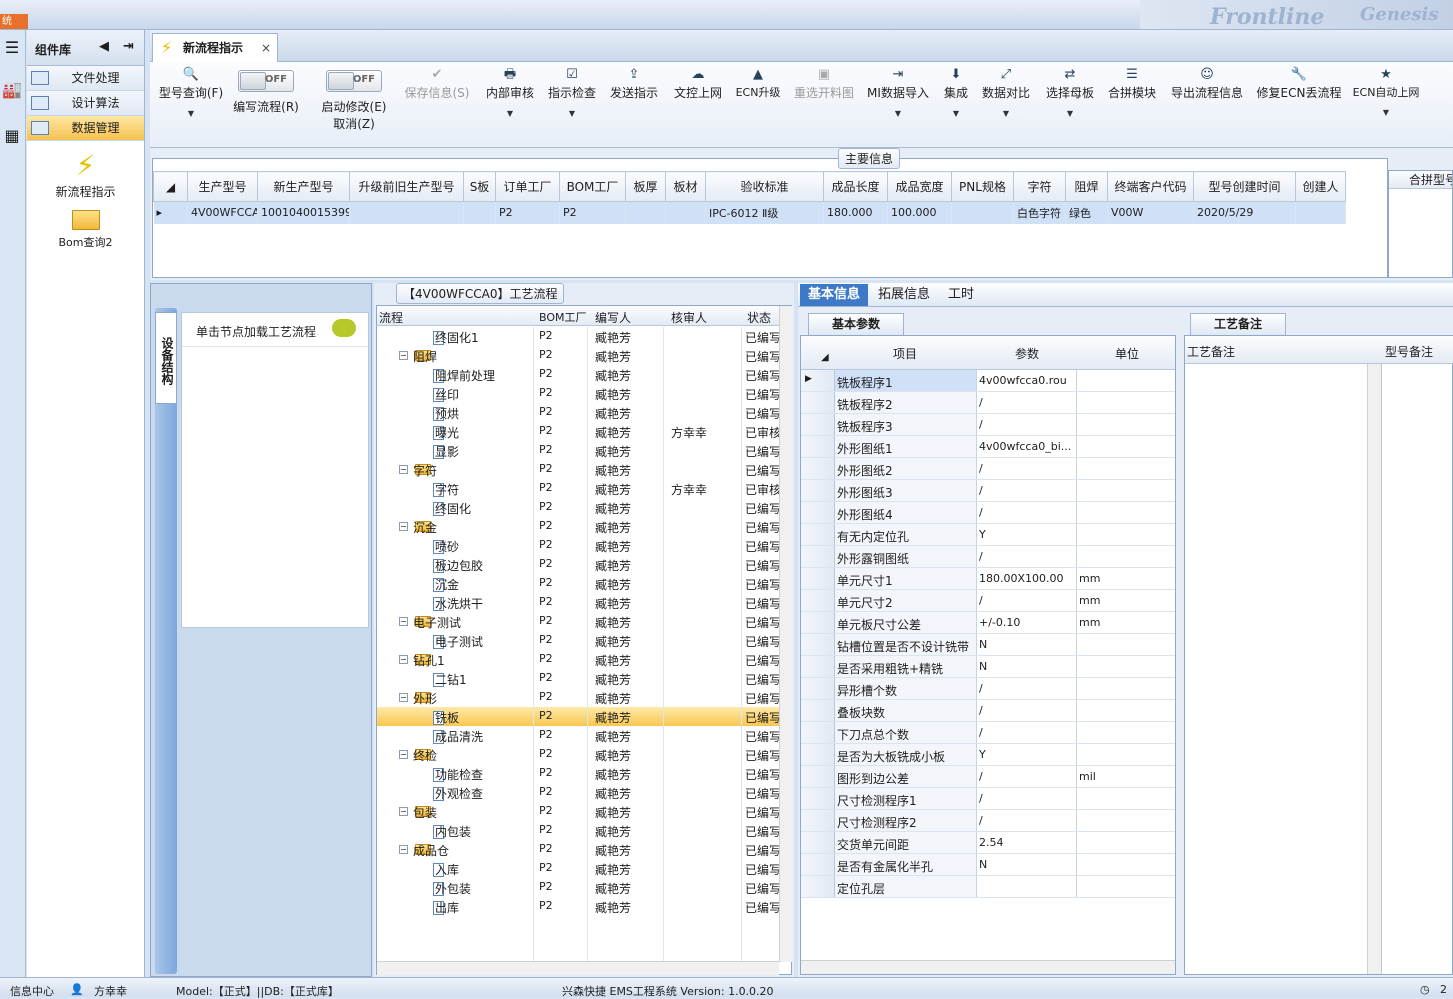 The width and height of the screenshot is (1453, 999). I want to click on column-header: 字符, so click(1039, 186).